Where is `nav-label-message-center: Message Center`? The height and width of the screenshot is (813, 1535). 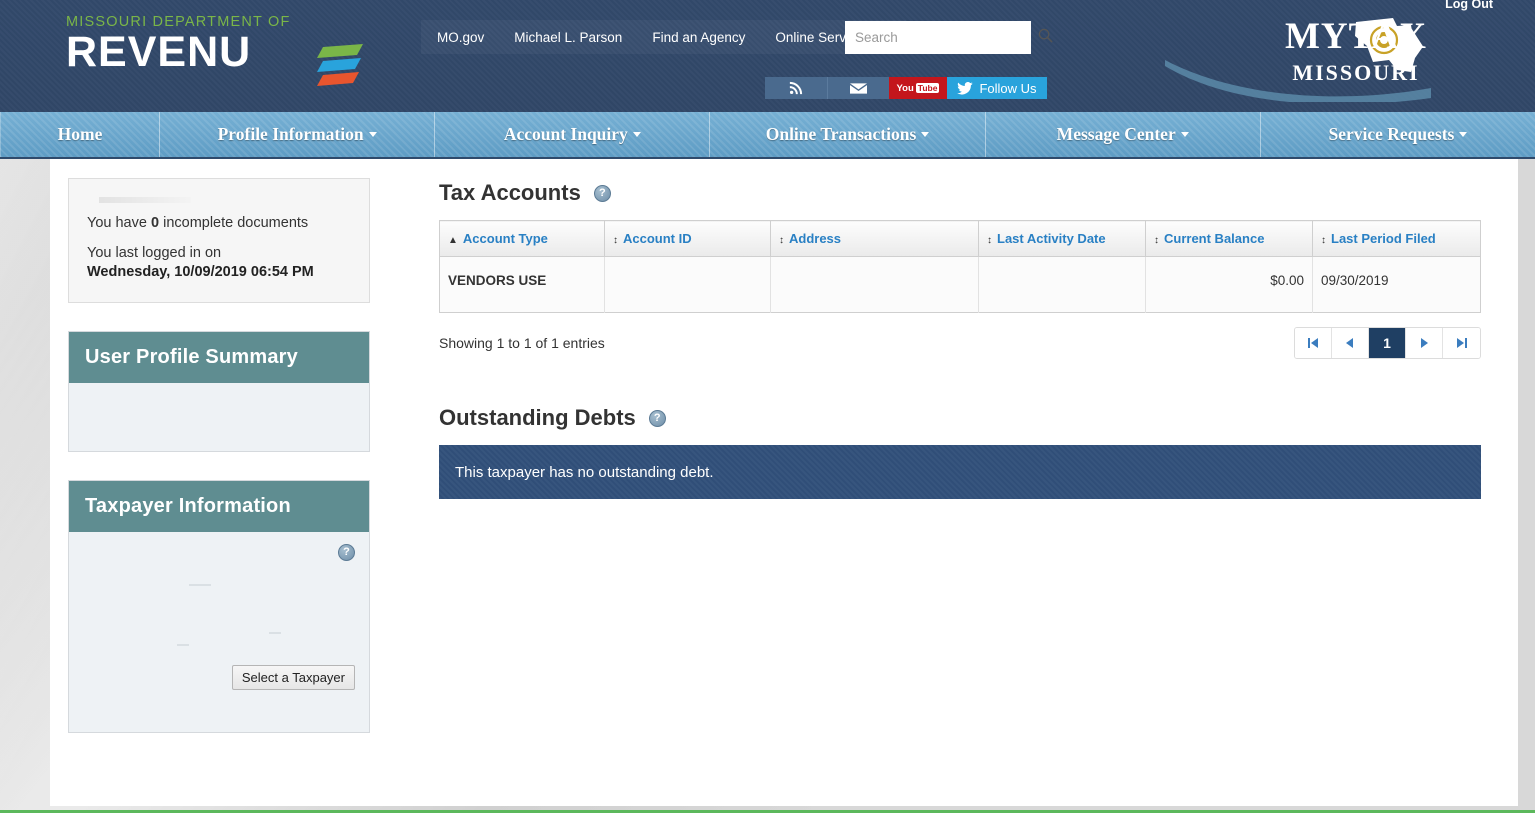 nav-label-message-center: Message Center is located at coordinates (1116, 134).